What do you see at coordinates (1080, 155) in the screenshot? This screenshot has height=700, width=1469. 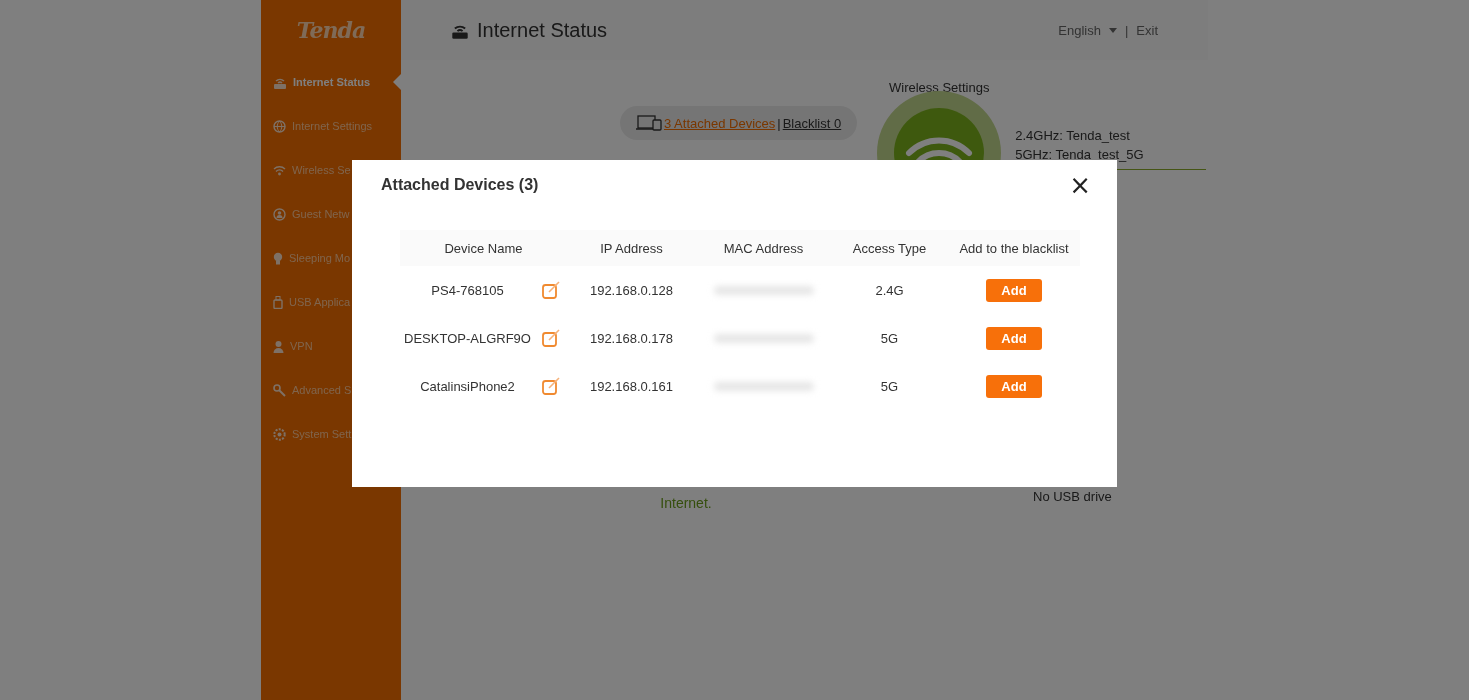 I see `ssid-text: 5GHz: Tenda_test_5G` at bounding box center [1080, 155].